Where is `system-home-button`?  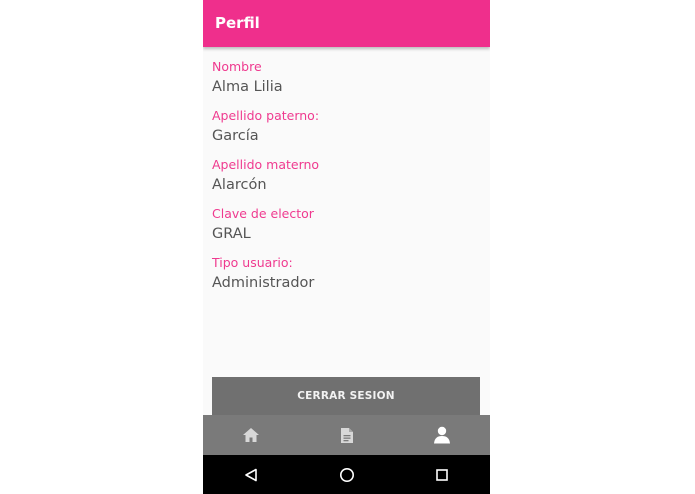
system-home-button is located at coordinates (347, 474).